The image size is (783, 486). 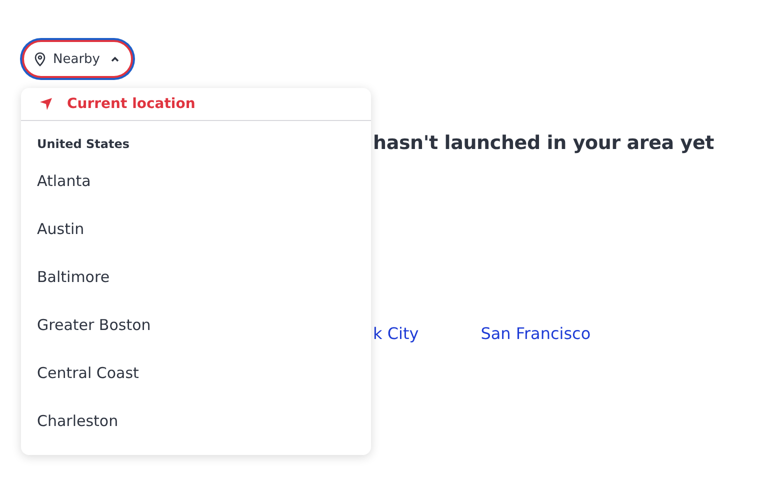 What do you see at coordinates (46, 104) in the screenshot?
I see `navigation-arrow-icon` at bounding box center [46, 104].